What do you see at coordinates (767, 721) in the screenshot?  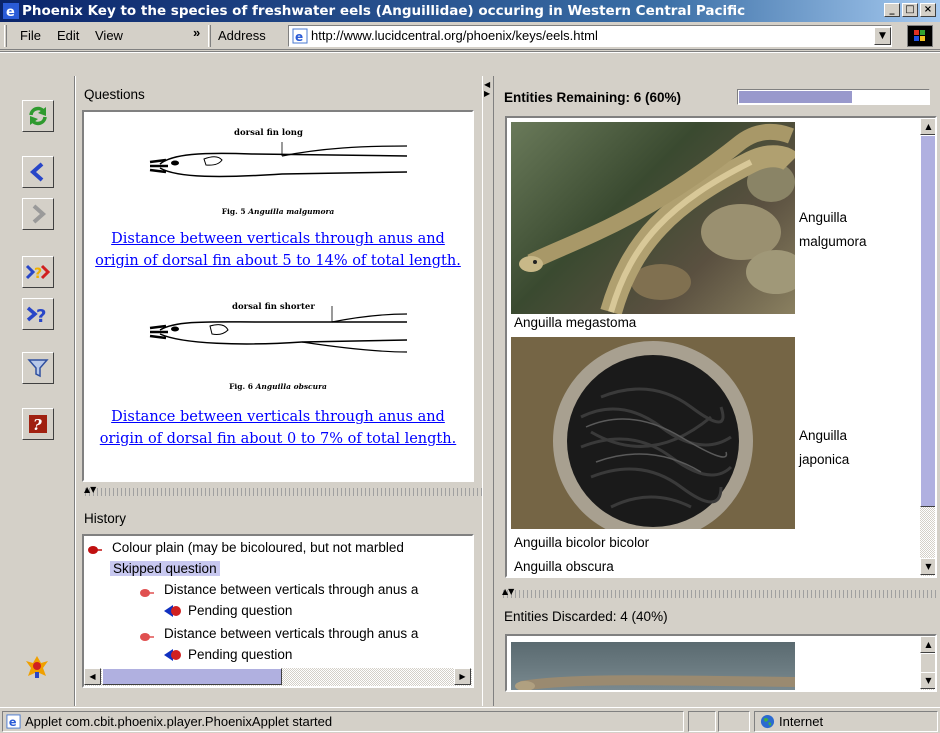 I see `globe-icon` at bounding box center [767, 721].